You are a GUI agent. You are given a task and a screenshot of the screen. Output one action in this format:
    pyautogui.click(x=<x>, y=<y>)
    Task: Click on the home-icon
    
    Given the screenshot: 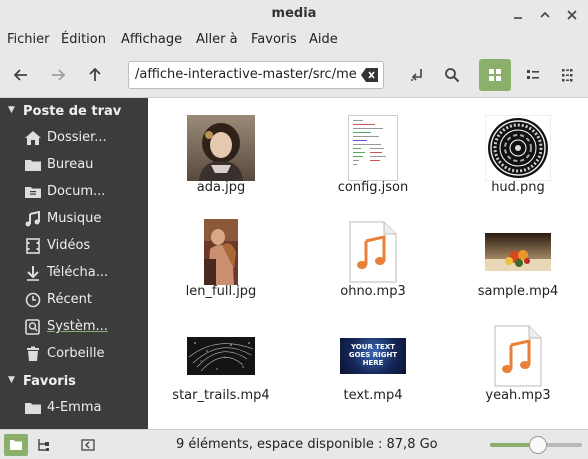 What is the action you would take?
    pyautogui.click(x=33, y=138)
    